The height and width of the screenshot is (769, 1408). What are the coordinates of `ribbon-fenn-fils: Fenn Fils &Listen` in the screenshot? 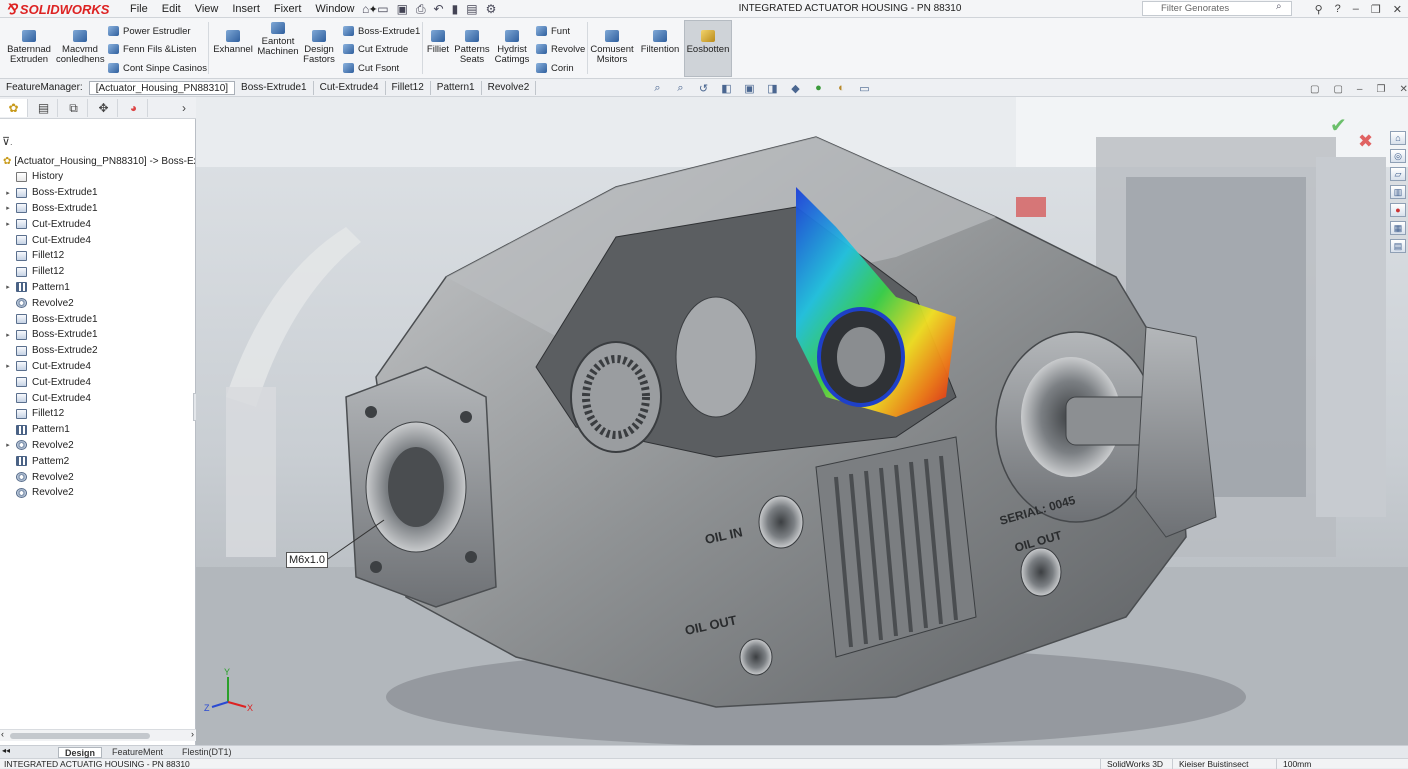 It's located at (152, 49).